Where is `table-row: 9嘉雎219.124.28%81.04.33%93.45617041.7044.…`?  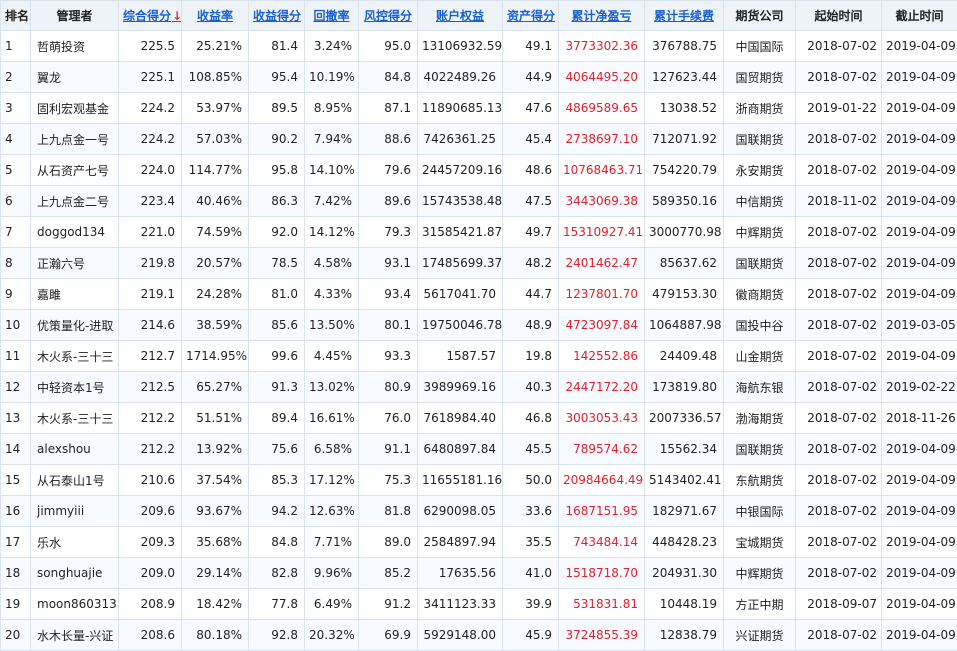 table-row: 9嘉雎219.124.28%81.04.33%93.45617041.7044.… is located at coordinates (479, 294).